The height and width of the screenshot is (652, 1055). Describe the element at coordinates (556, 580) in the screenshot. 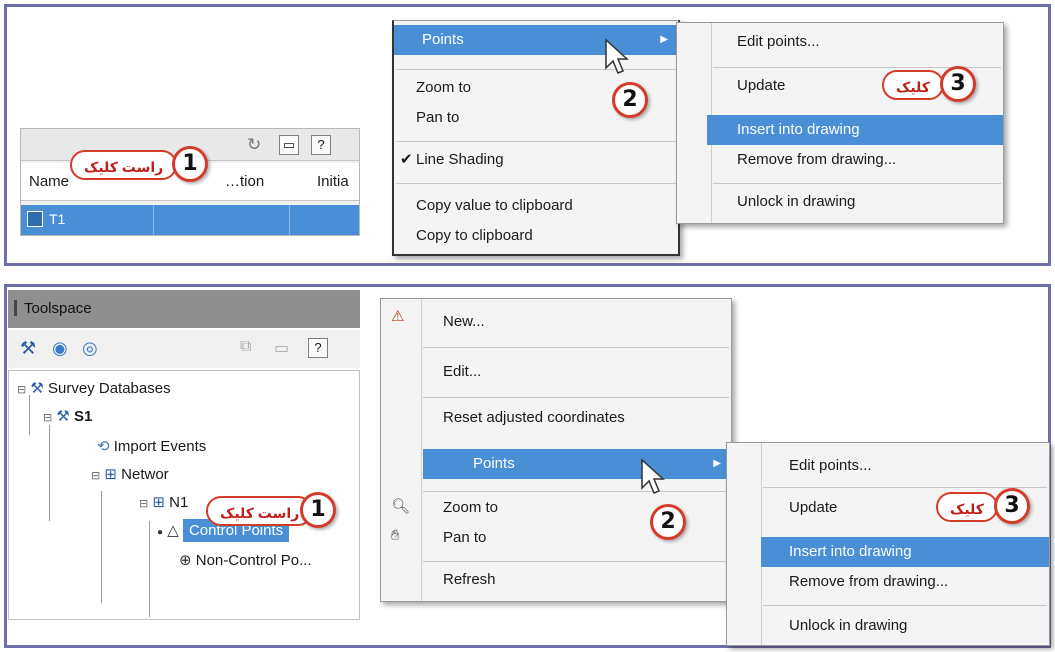

I see `menu-item-refresh: Refresh` at that location.